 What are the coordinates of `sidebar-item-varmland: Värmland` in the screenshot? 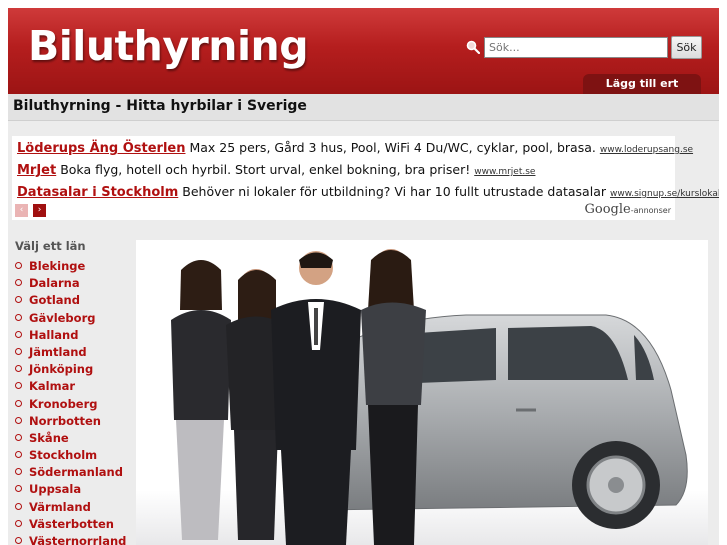 It's located at (70, 508).